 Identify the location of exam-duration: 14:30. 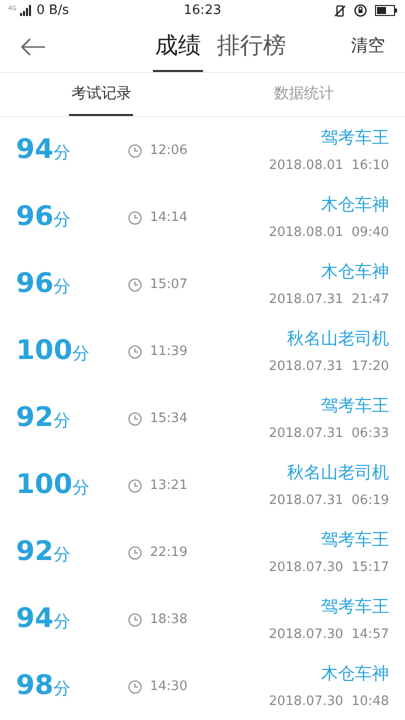
(169, 687).